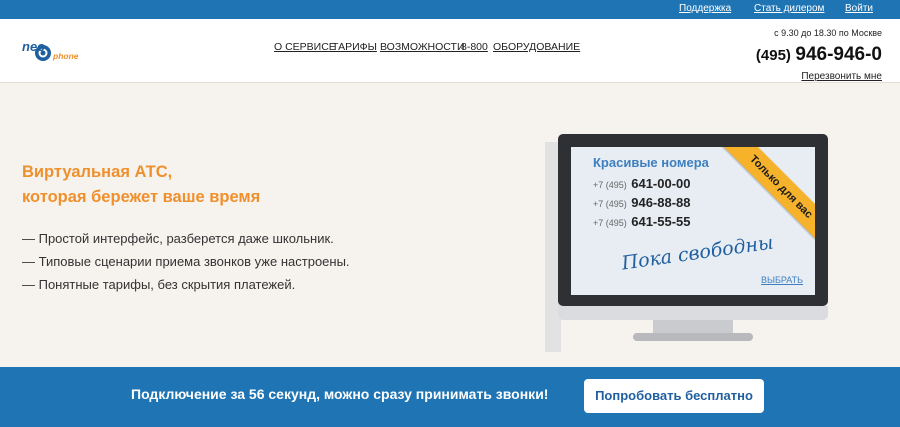 The width and height of the screenshot is (900, 427). I want to click on monitor-stand-neck, so click(693, 327).